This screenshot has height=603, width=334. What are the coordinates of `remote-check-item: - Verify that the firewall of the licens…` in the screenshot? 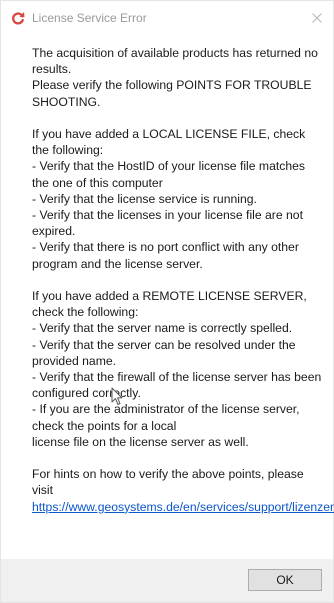 It's located at (177, 385).